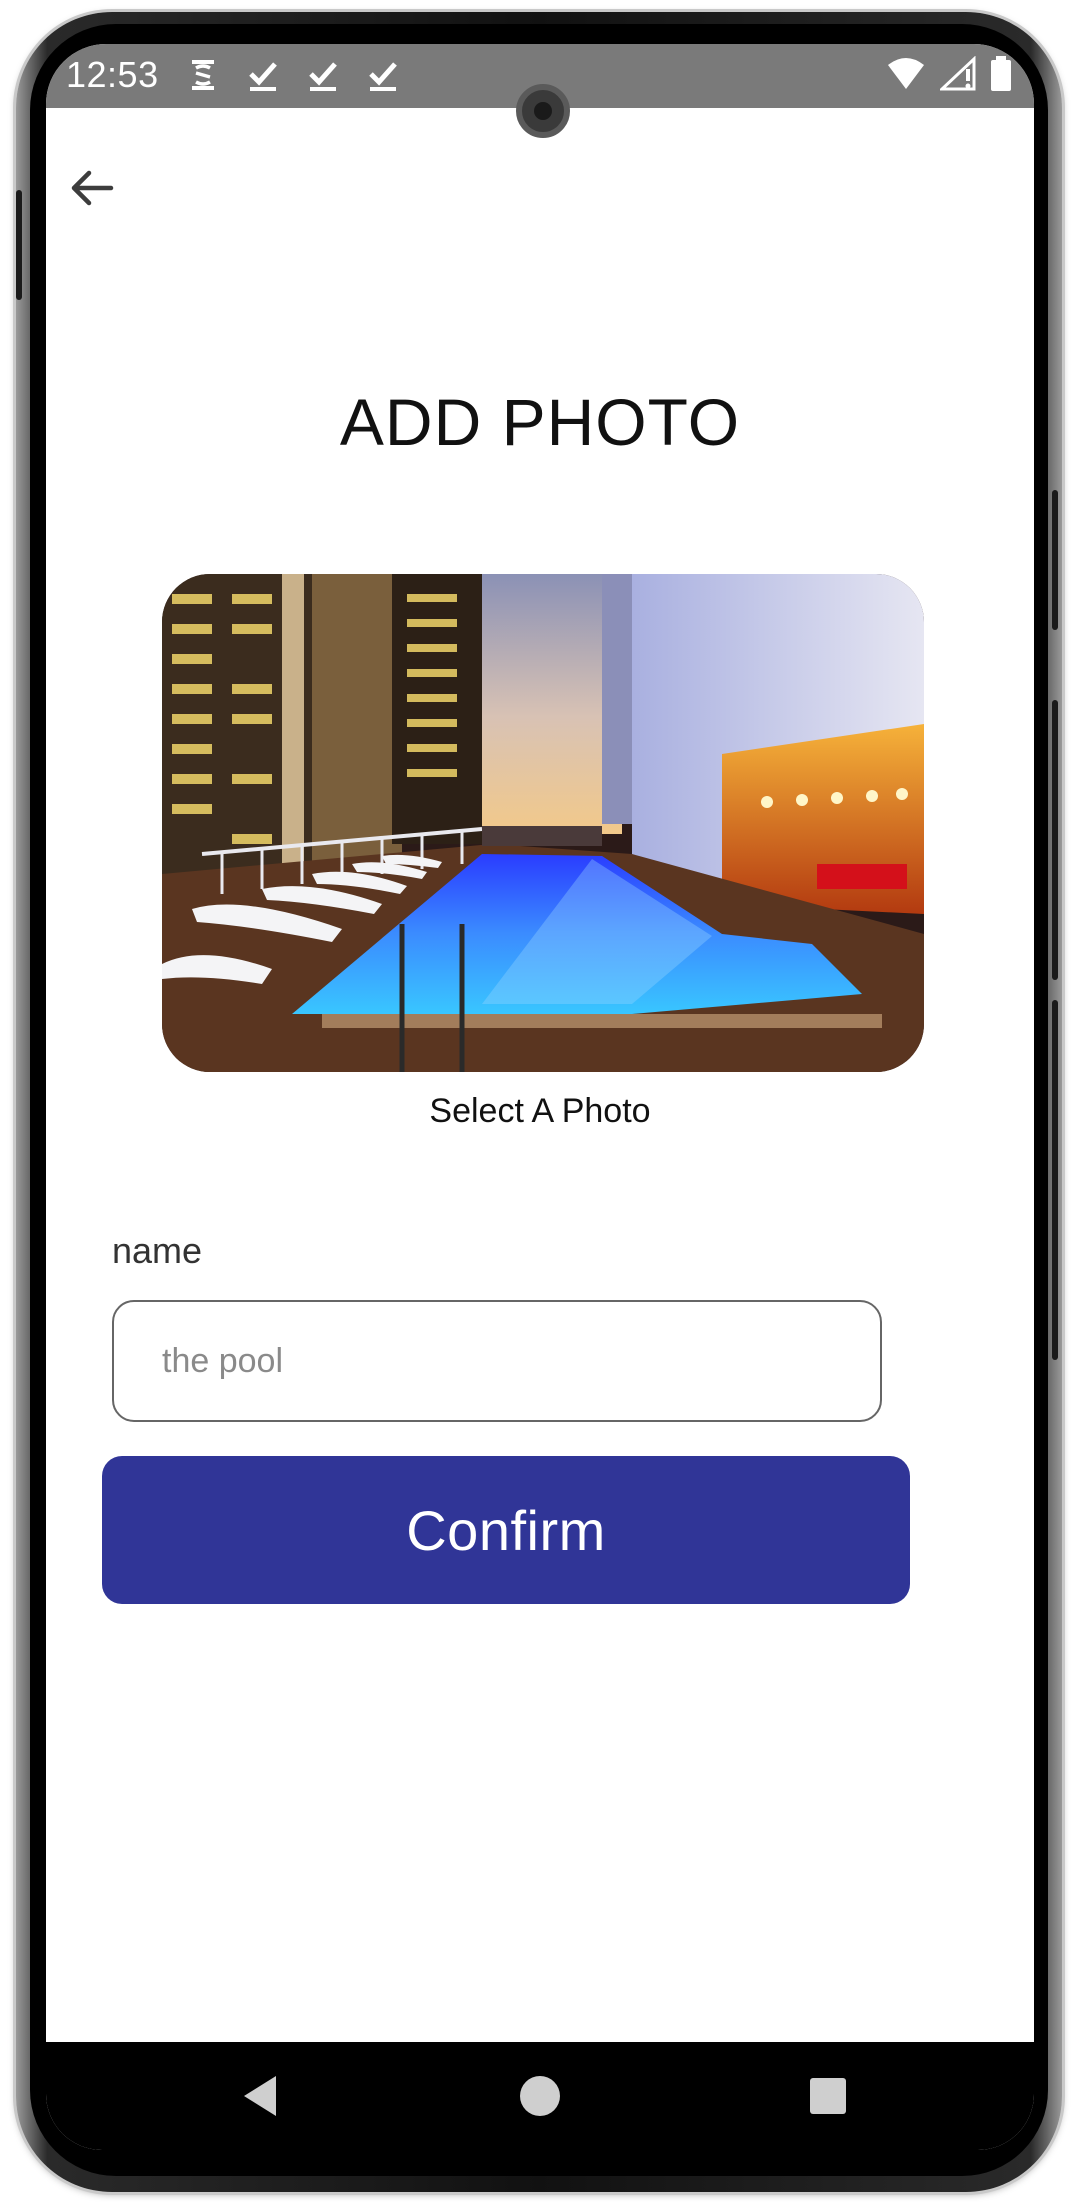 Image resolution: width=1080 pixels, height=2202 pixels. I want to click on nav-back-icon, so click(260, 2096).